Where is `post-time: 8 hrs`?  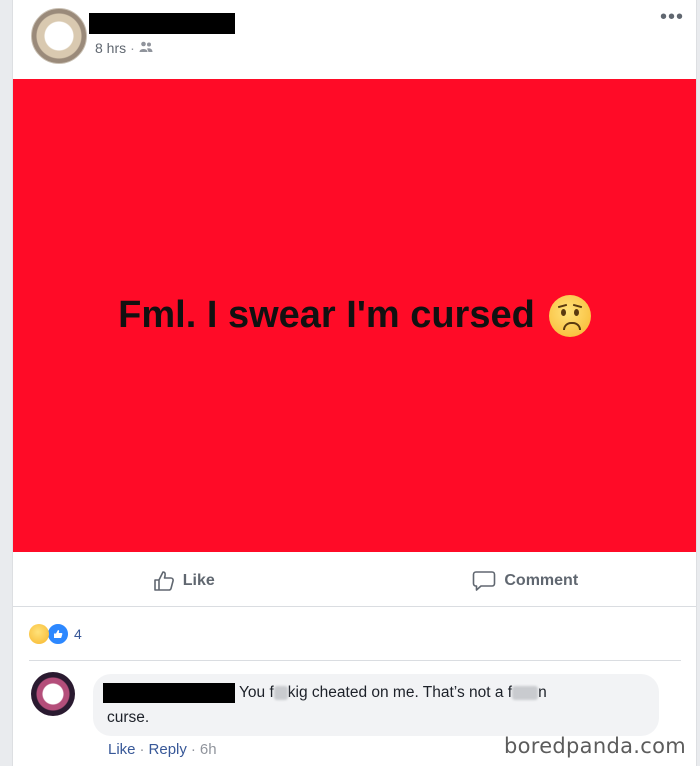 post-time: 8 hrs is located at coordinates (110, 48).